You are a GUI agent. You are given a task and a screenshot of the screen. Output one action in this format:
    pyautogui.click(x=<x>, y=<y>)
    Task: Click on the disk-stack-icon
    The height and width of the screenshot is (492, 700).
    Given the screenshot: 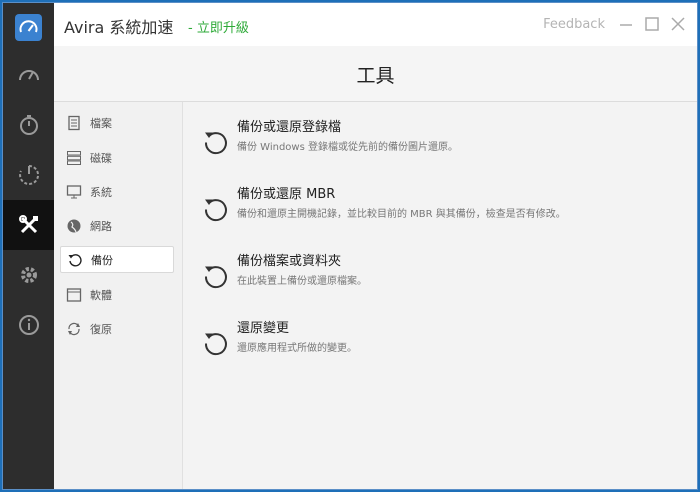 What is the action you would take?
    pyautogui.click(x=74, y=157)
    